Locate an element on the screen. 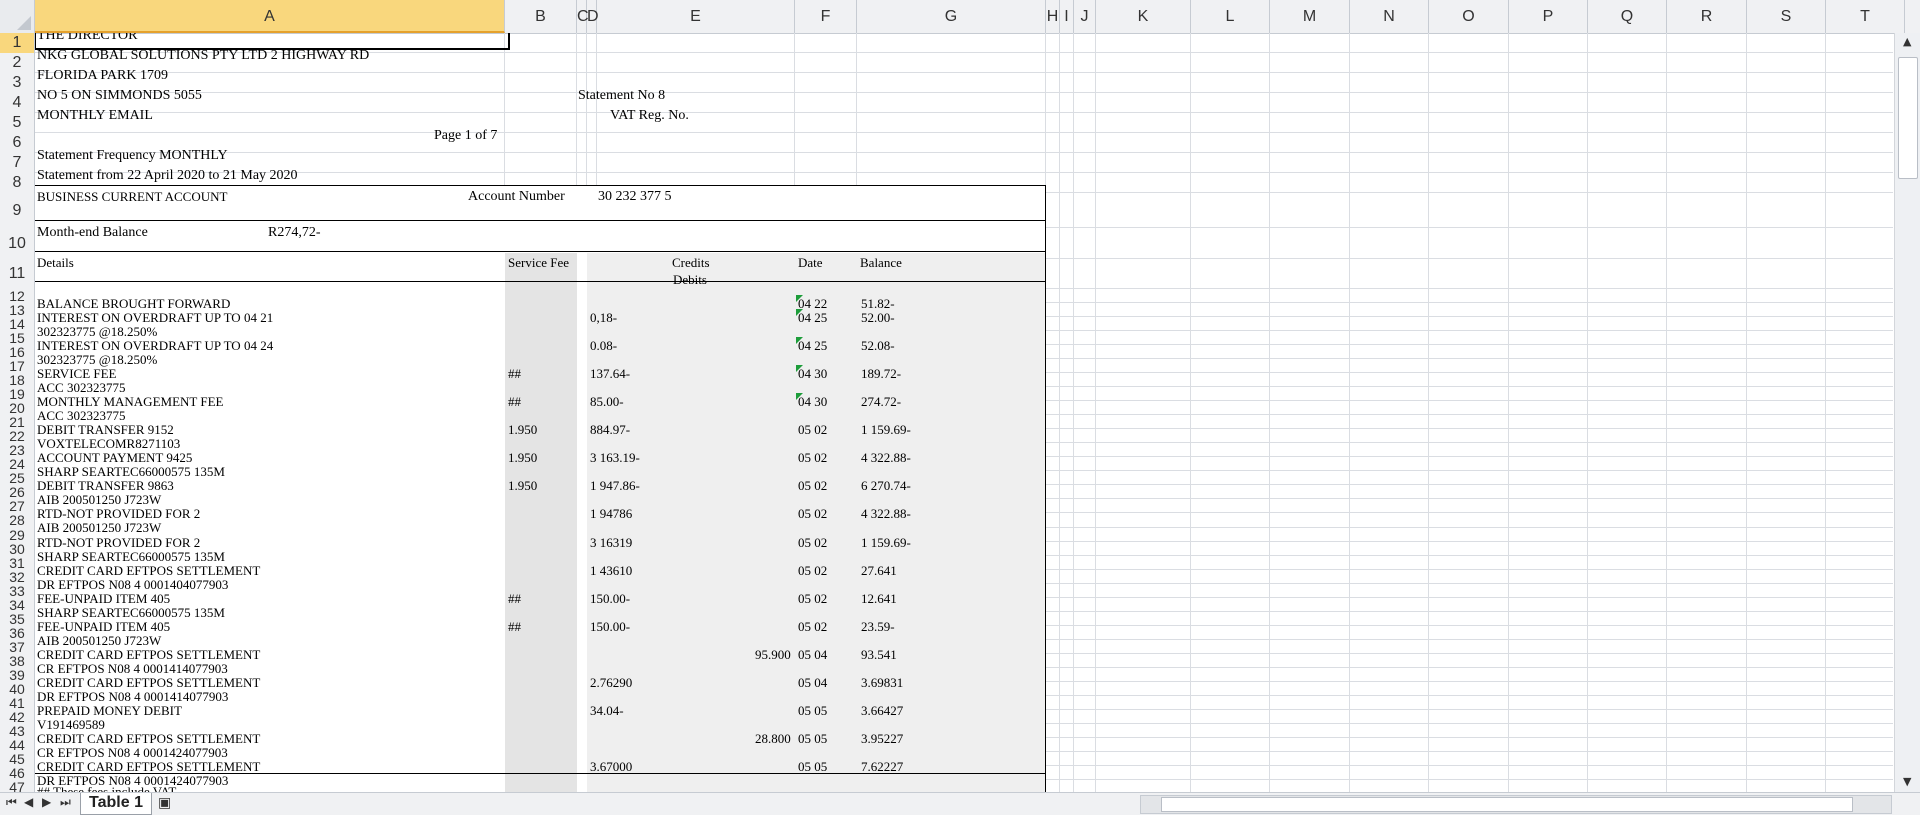  row-2-header: 2 is located at coordinates (17, 63).